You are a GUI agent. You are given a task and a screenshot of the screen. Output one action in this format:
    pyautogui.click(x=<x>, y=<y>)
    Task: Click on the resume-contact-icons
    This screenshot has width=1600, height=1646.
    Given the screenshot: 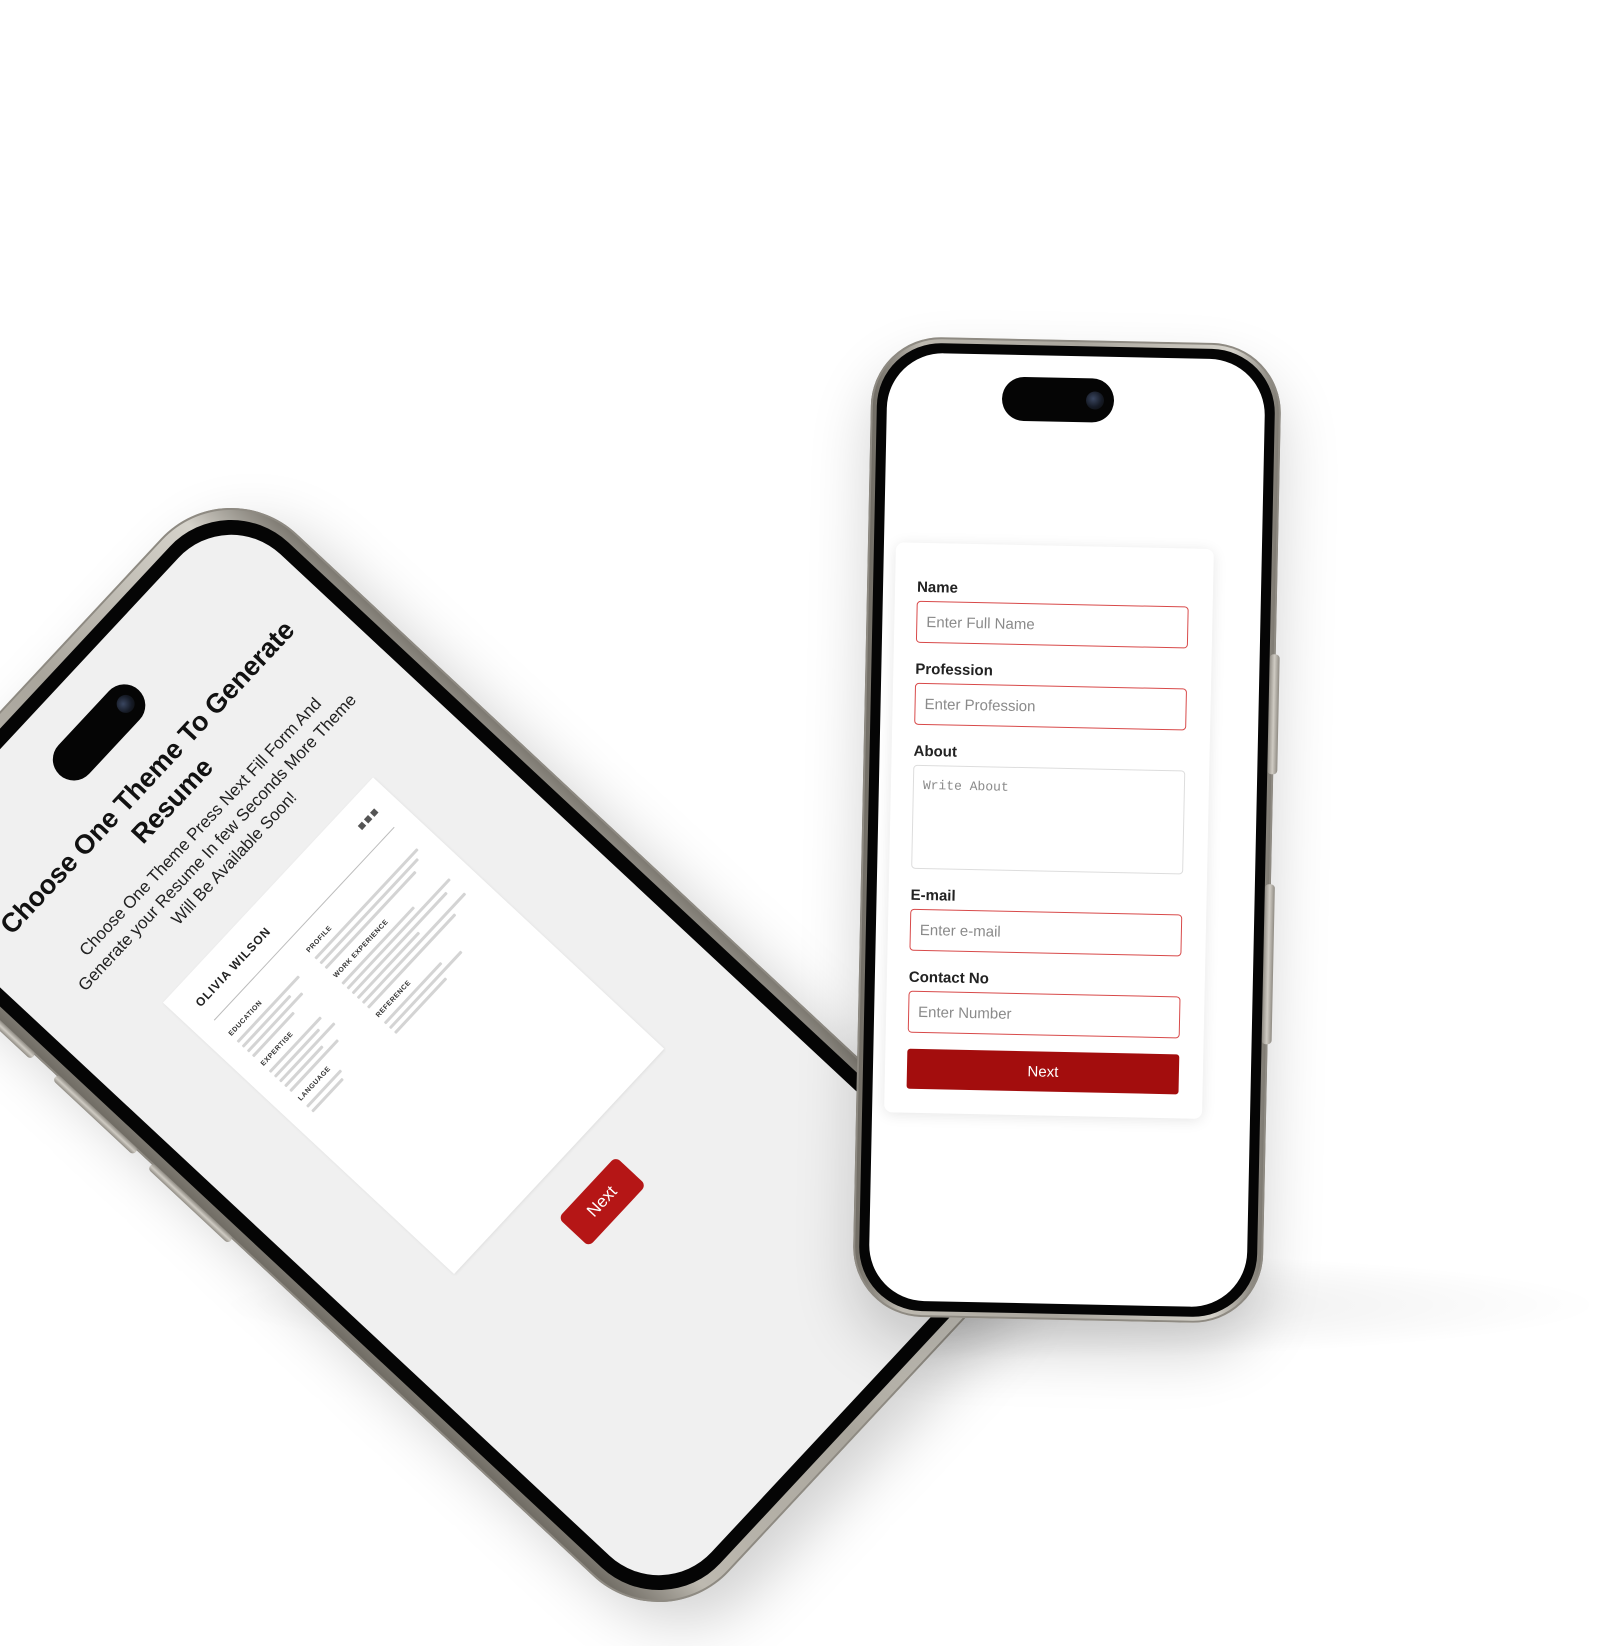 What is the action you would take?
    pyautogui.click(x=368, y=819)
    